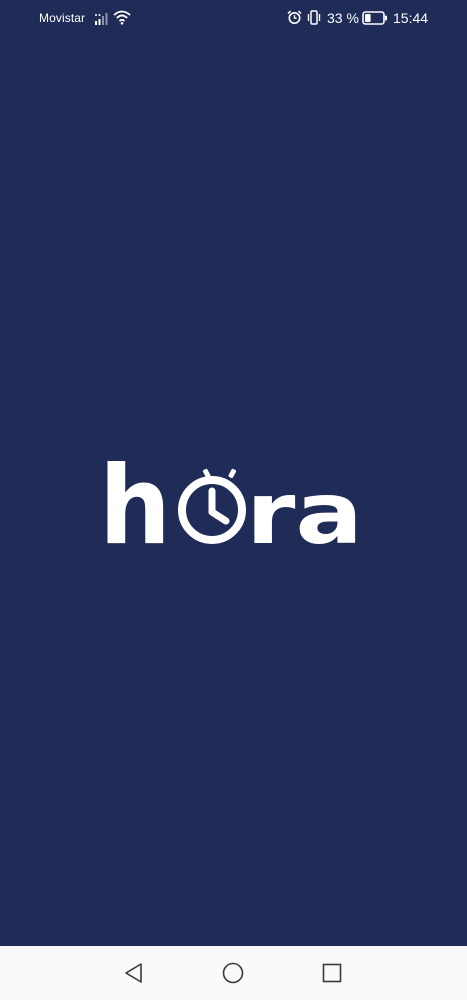 The width and height of the screenshot is (467, 1000). Describe the element at coordinates (343, 18) in the screenshot. I see `battery-percent: 33 %` at that location.